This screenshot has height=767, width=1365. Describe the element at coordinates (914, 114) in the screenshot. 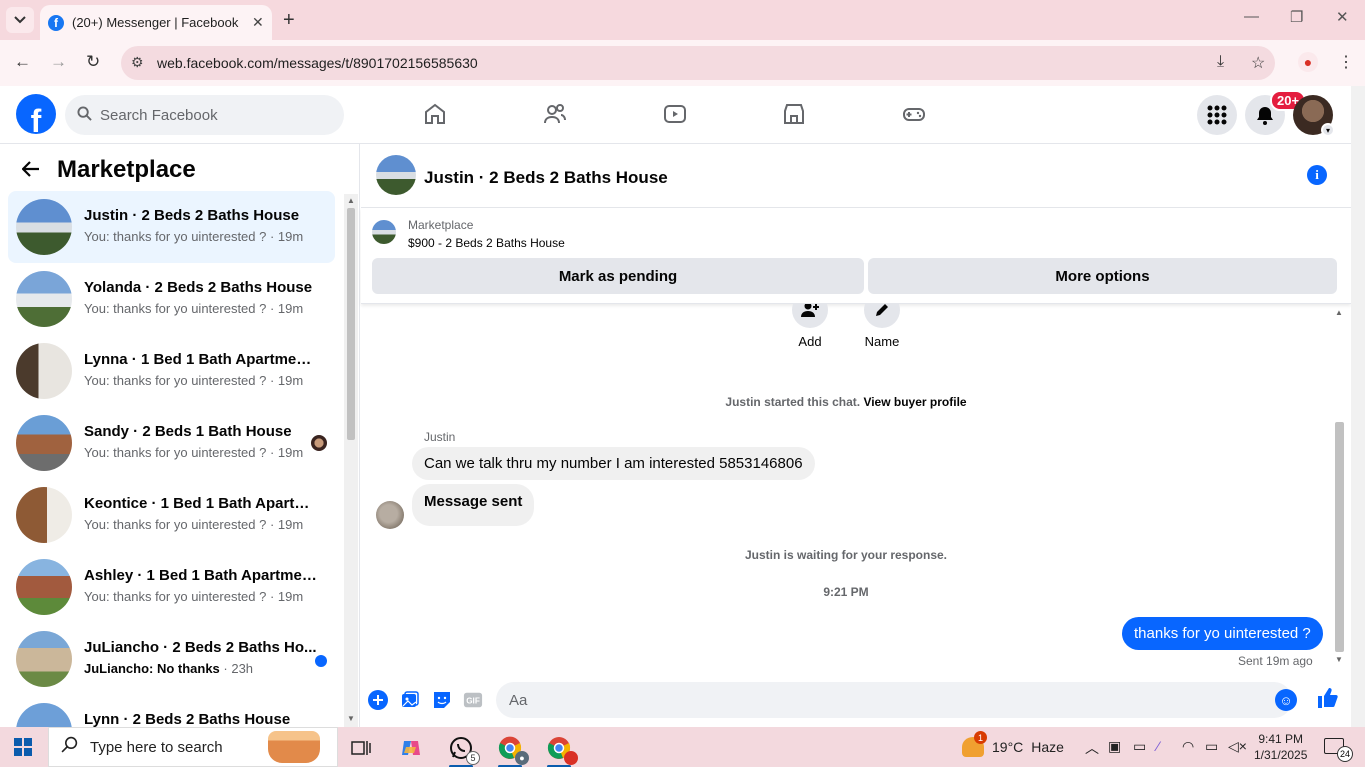

I see `gaming-icon` at that location.